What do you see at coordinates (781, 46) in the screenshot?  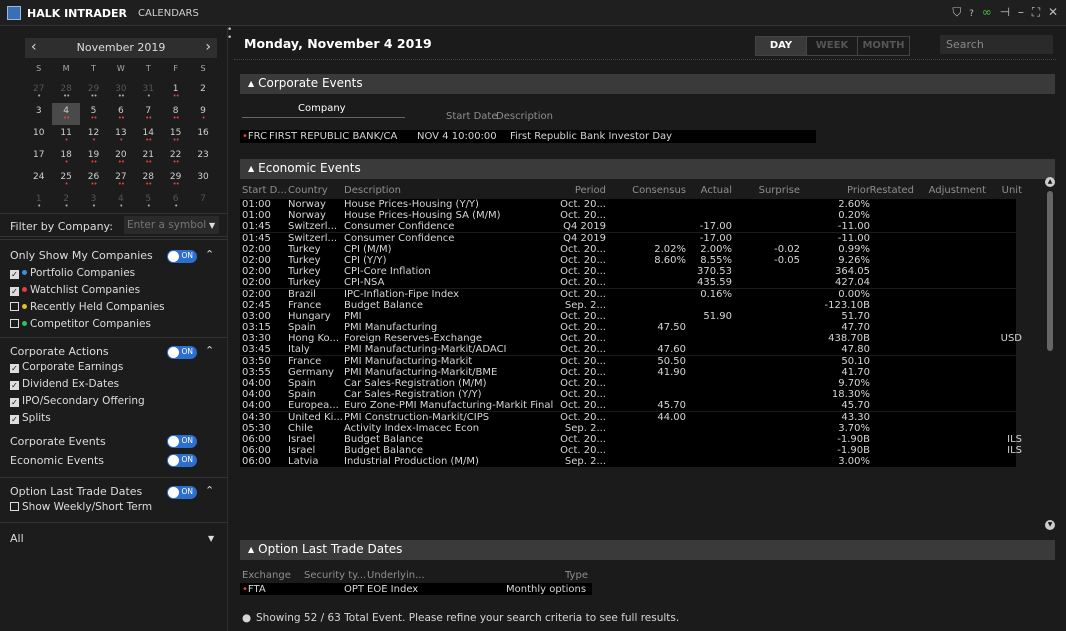 I see `view-day-button: DAY` at bounding box center [781, 46].